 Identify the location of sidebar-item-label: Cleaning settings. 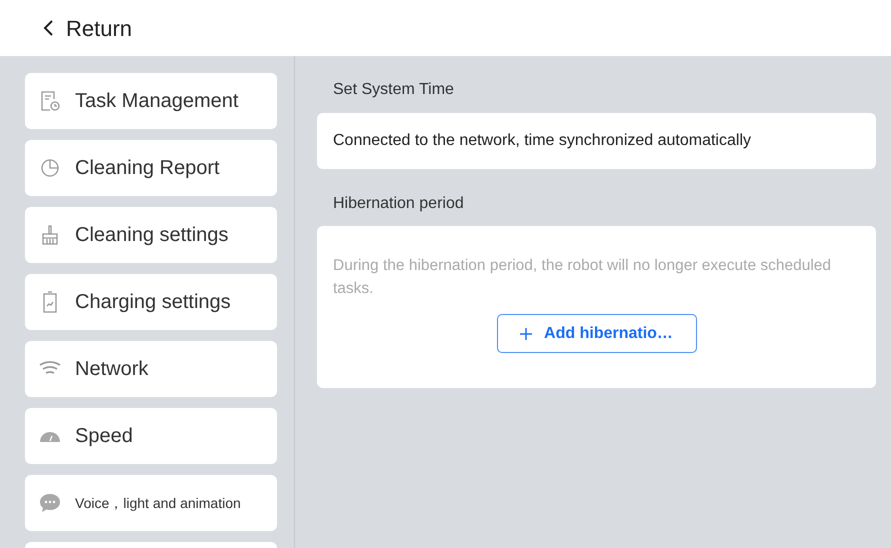
(151, 235).